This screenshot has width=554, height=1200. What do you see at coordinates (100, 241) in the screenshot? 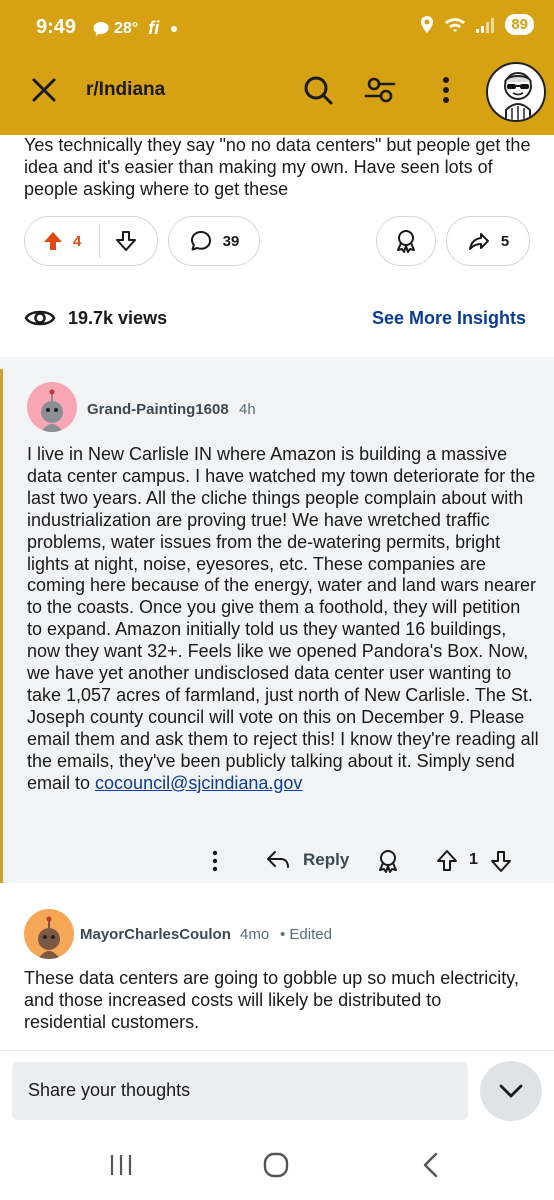
I see `vote-divider` at bounding box center [100, 241].